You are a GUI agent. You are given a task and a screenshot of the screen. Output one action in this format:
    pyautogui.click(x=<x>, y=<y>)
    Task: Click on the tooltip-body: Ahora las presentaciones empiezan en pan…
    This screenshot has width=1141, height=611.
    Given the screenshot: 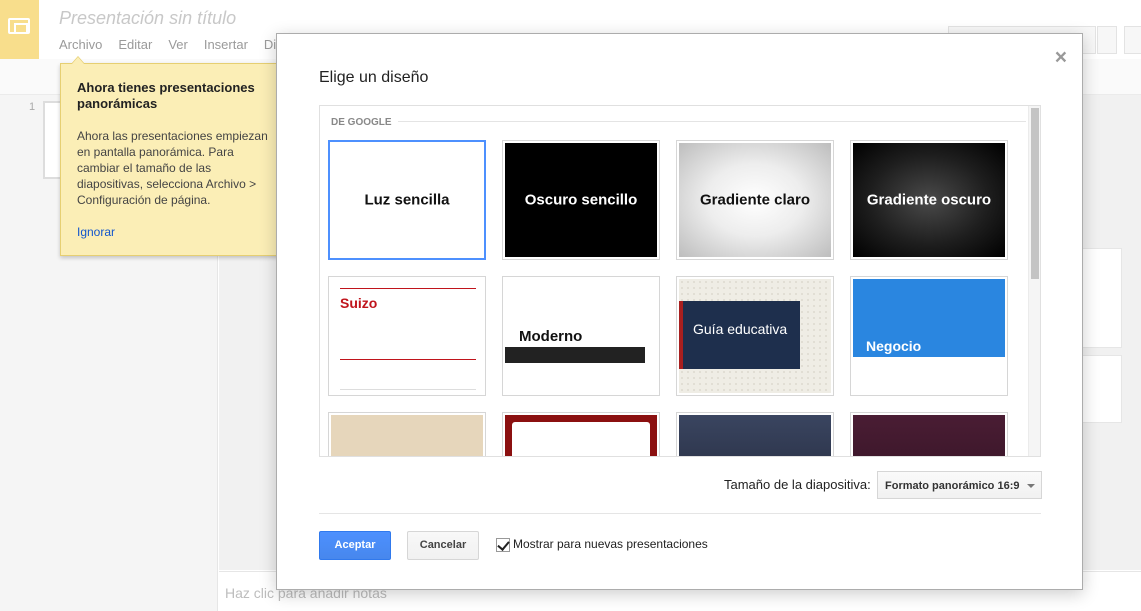 What is the action you would take?
    pyautogui.click(x=172, y=168)
    